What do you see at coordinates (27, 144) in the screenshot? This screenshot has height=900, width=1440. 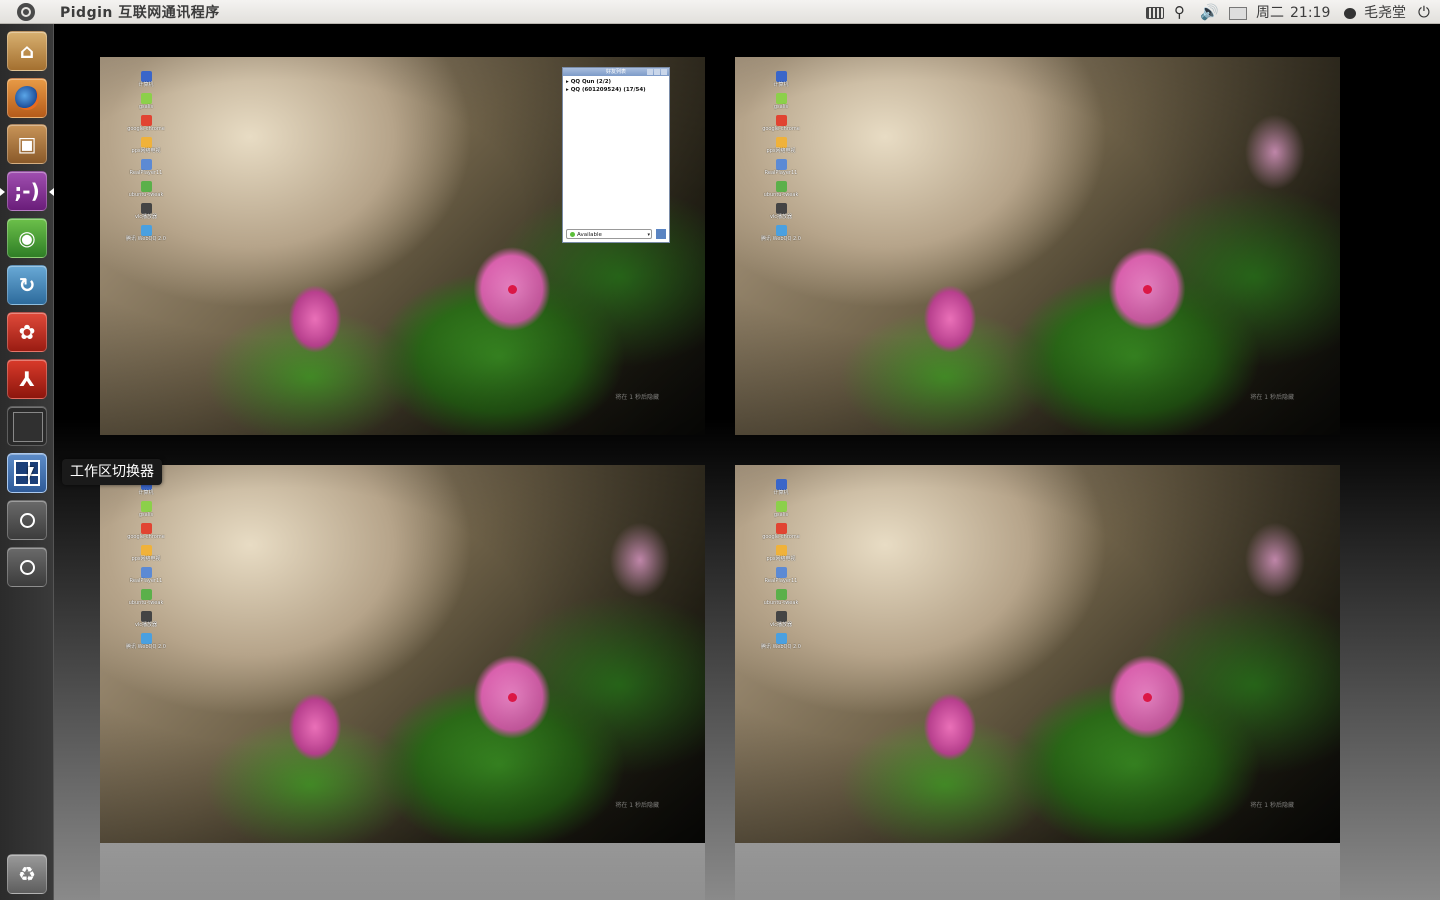 I see `launcher-software-center: ▣` at bounding box center [27, 144].